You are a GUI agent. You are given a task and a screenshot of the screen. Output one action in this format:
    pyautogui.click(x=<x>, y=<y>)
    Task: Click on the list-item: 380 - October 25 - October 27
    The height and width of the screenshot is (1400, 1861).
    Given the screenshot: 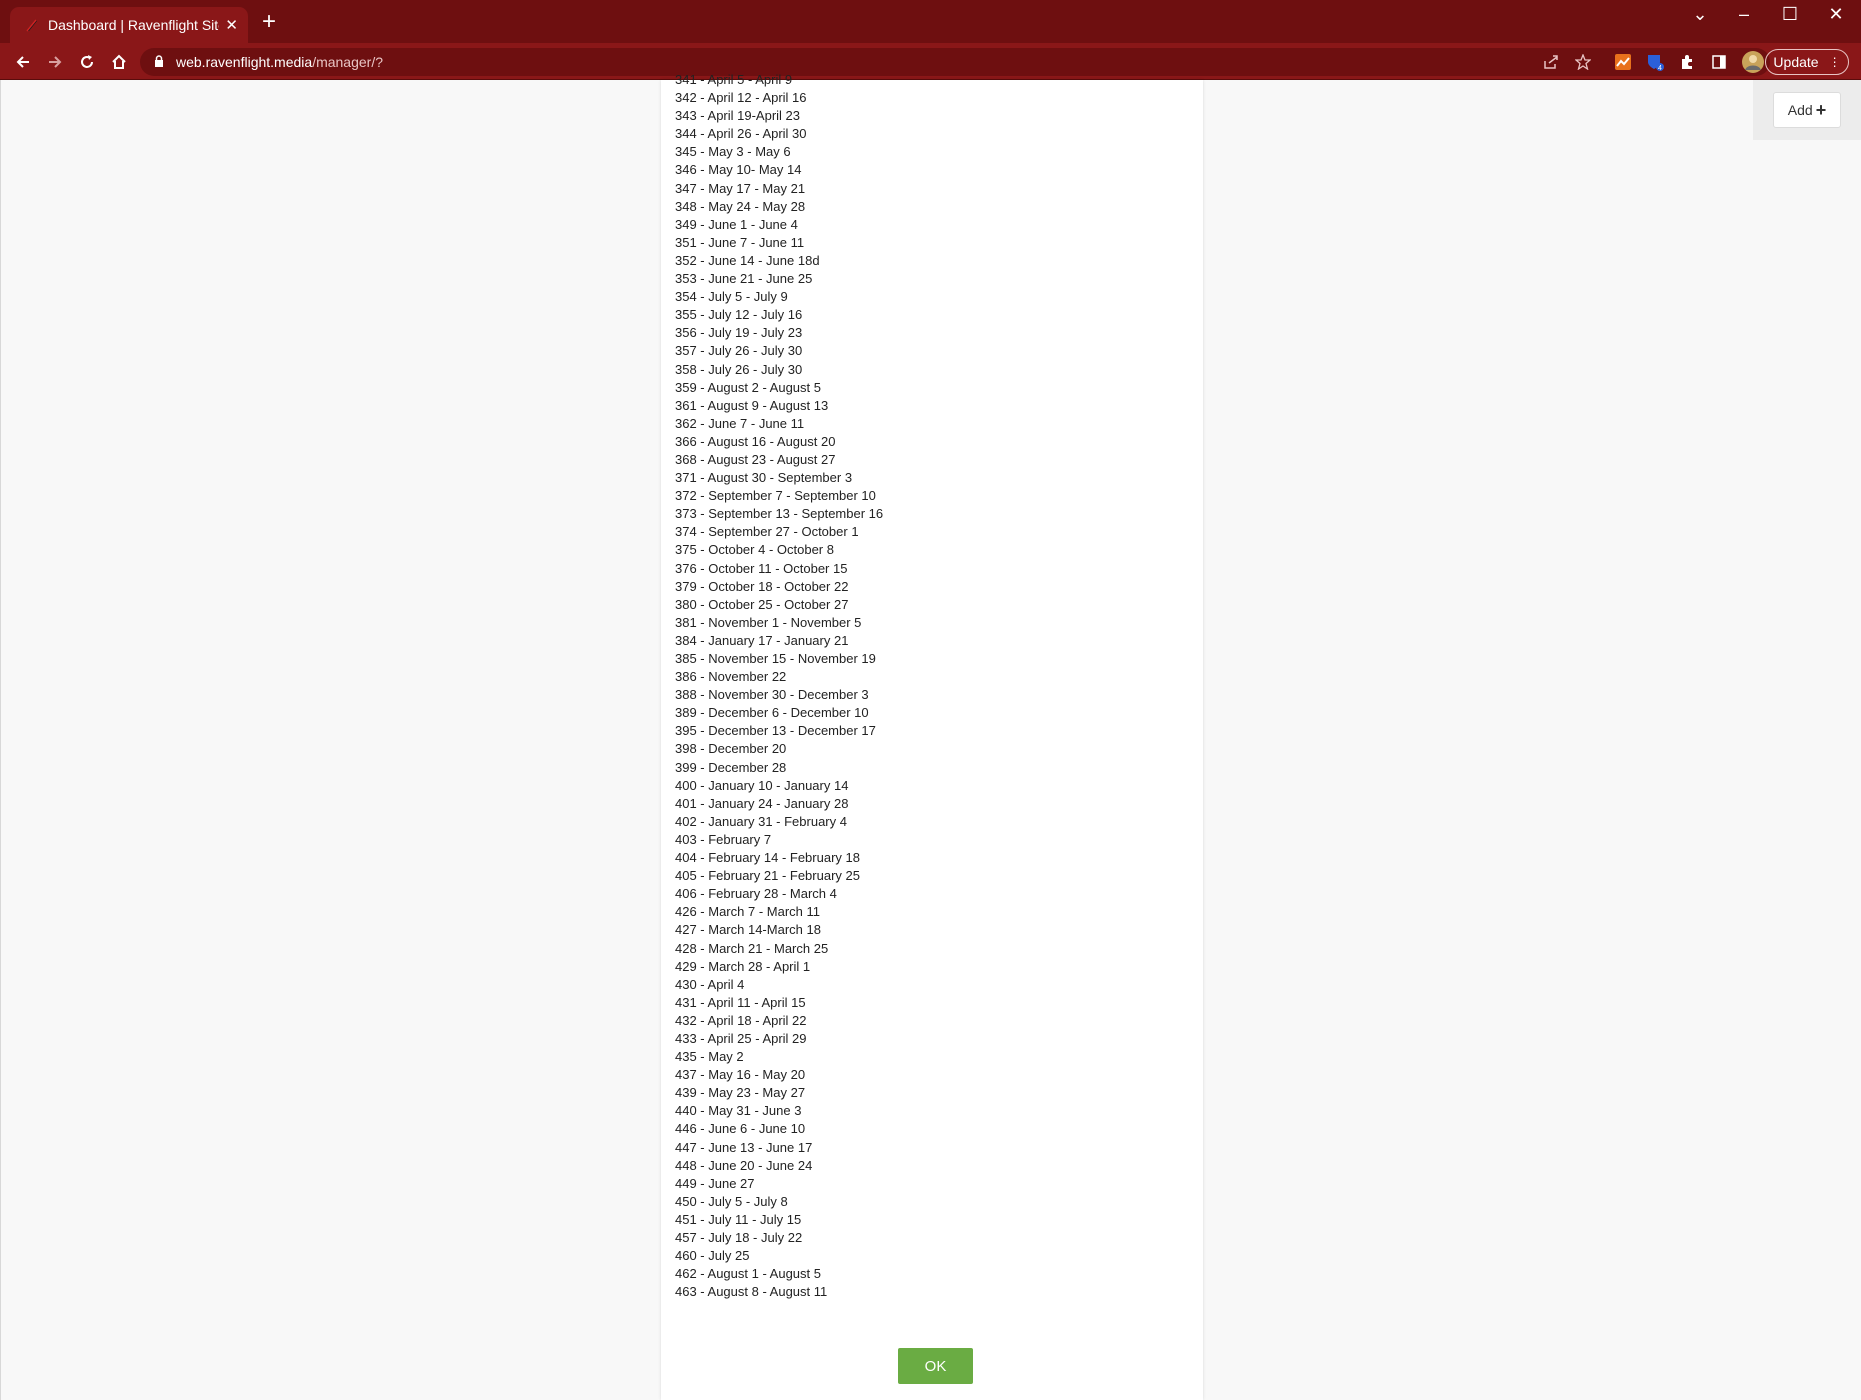 What is the action you would take?
    pyautogui.click(x=762, y=604)
    